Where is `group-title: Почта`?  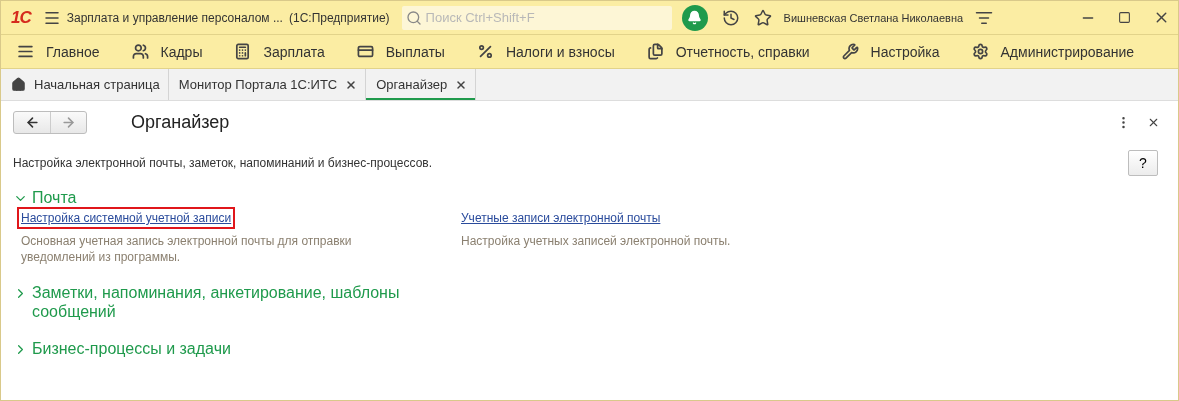 group-title: Почта is located at coordinates (54, 197).